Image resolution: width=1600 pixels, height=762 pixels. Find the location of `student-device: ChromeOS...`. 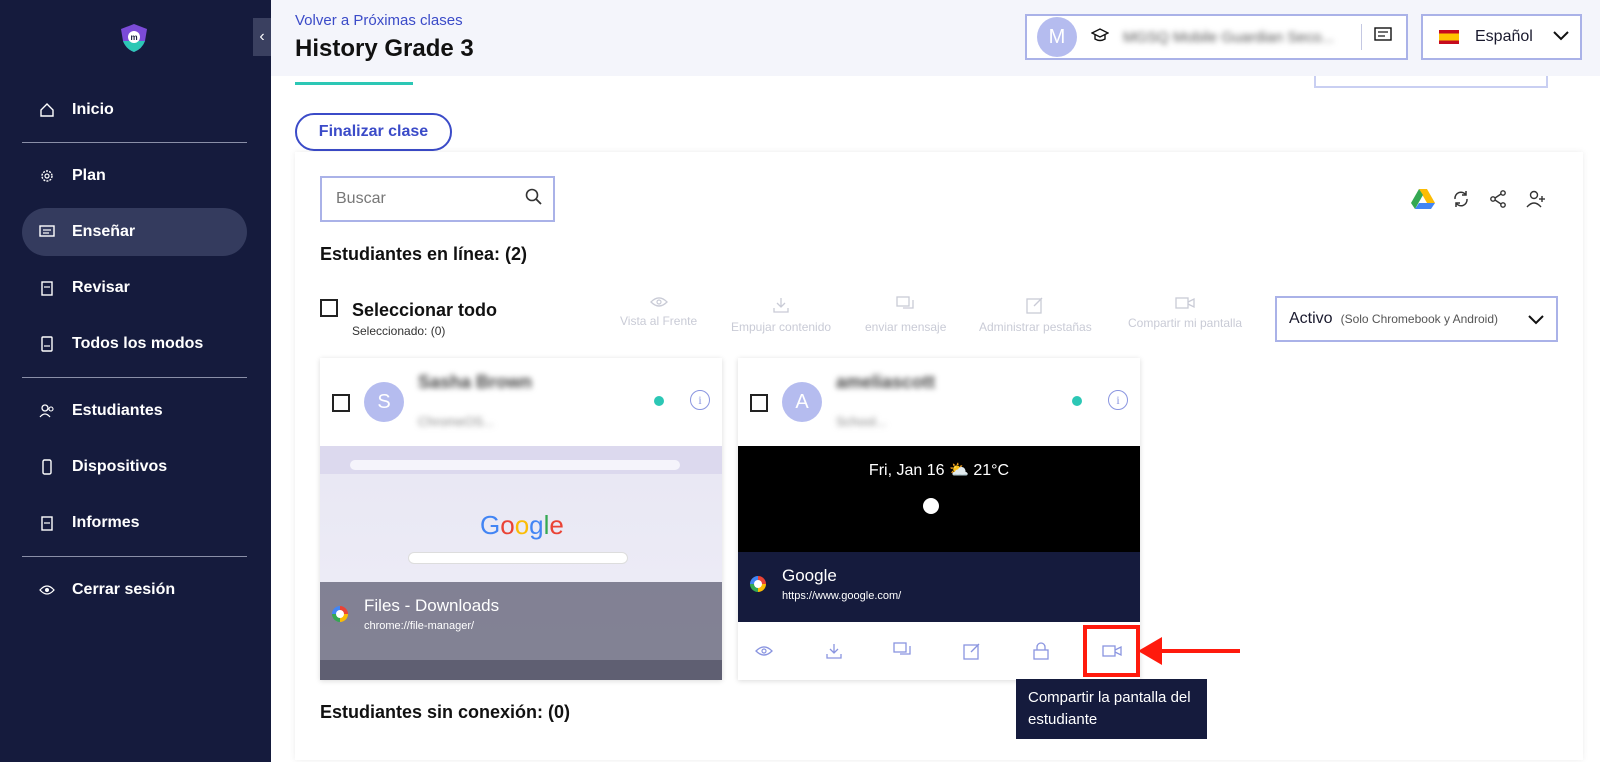

student-device: ChromeOS... is located at coordinates (456, 421).